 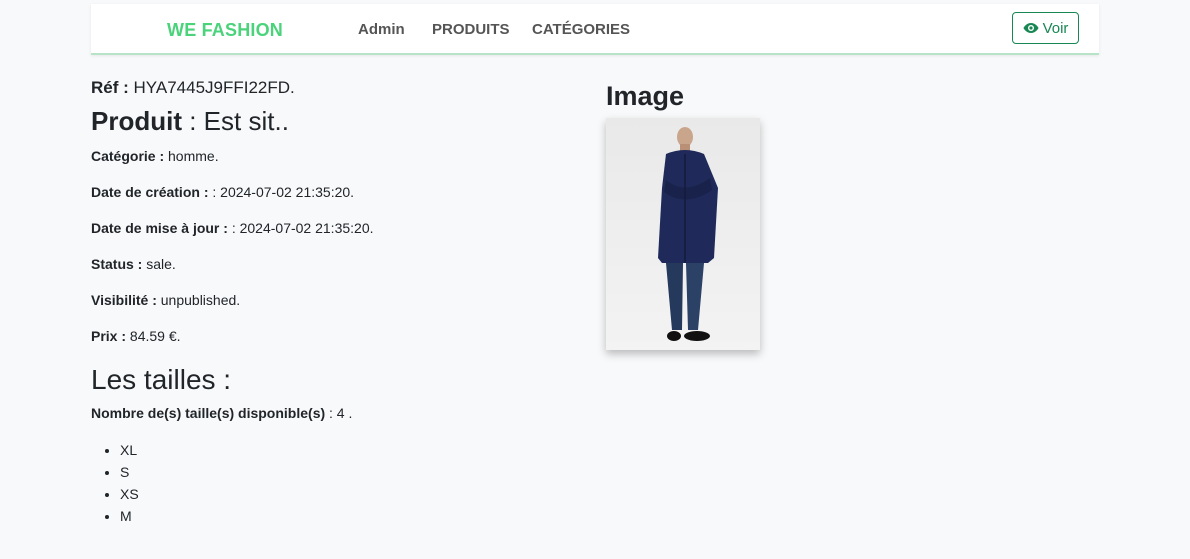 I want to click on product-ref: Réf : HYA7445J9FFI22FD., so click(x=331, y=88).